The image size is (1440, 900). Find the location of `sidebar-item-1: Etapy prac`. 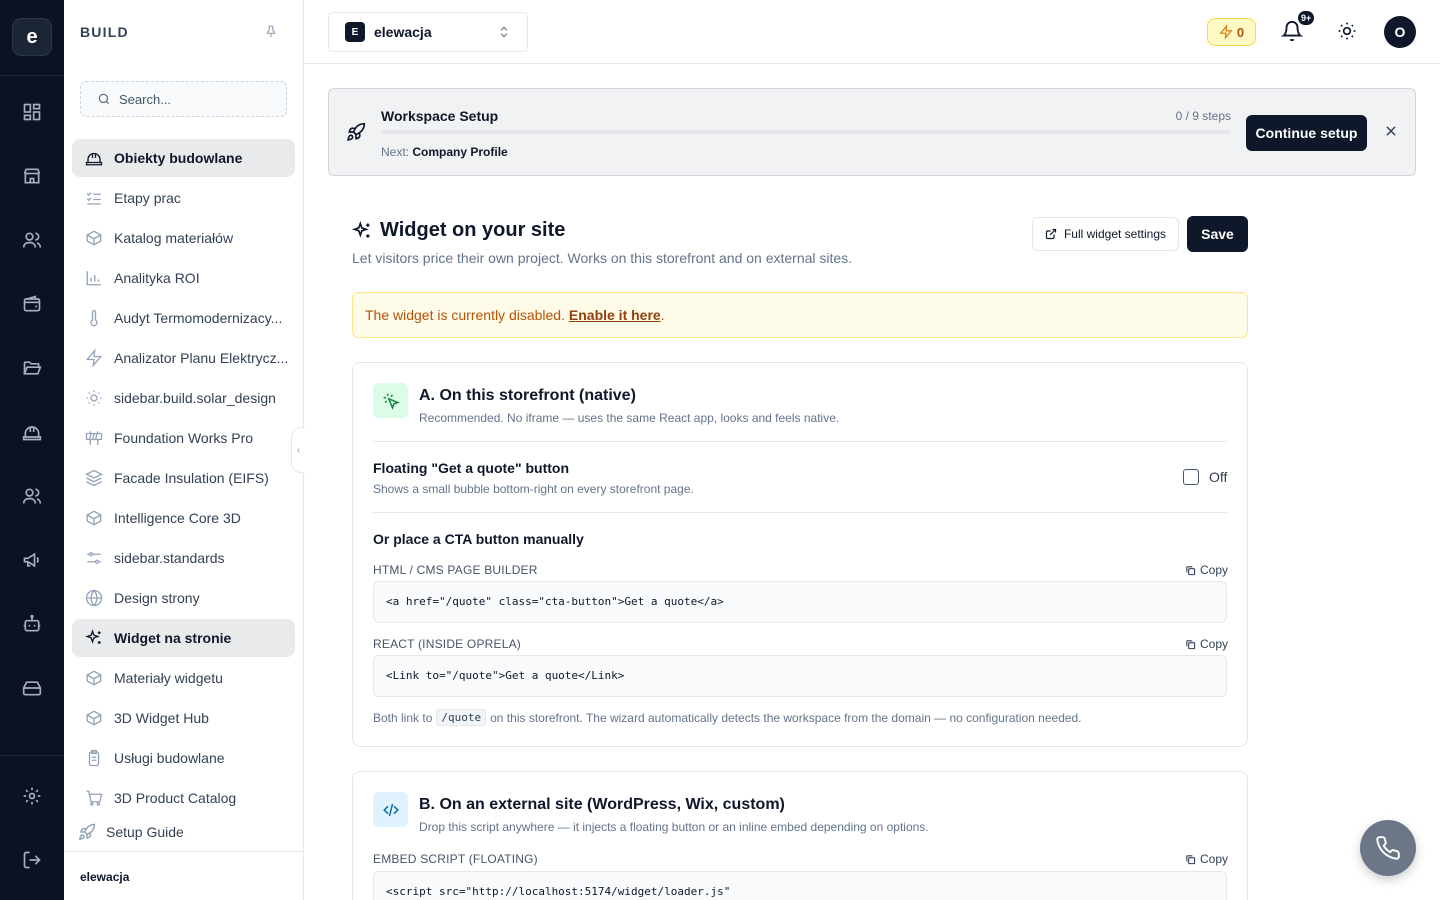

sidebar-item-1: Etapy prac is located at coordinates (183, 198).